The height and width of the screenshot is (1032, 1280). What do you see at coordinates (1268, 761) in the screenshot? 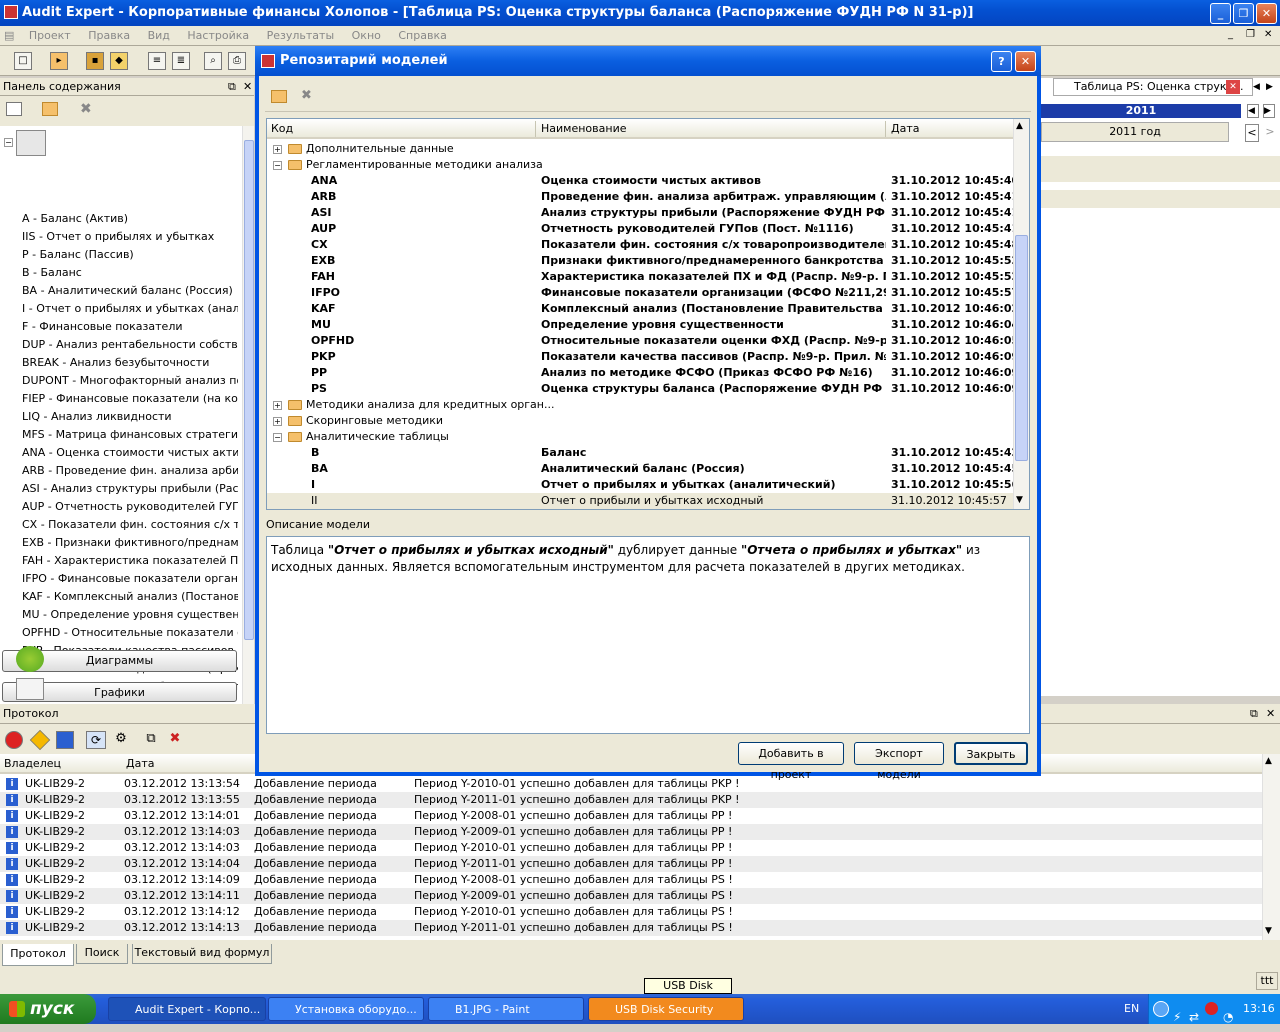
I see `protocol-scroll-up-icon: ▲` at bounding box center [1268, 761].